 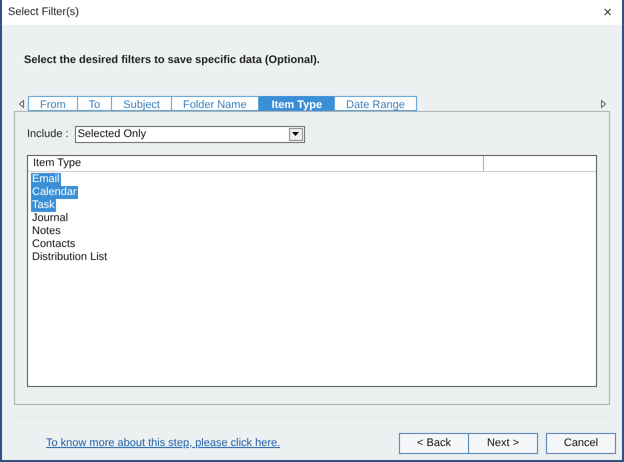 I want to click on instruction-text: Select the desired filters to save specific data (Optional)., so click(x=172, y=60).